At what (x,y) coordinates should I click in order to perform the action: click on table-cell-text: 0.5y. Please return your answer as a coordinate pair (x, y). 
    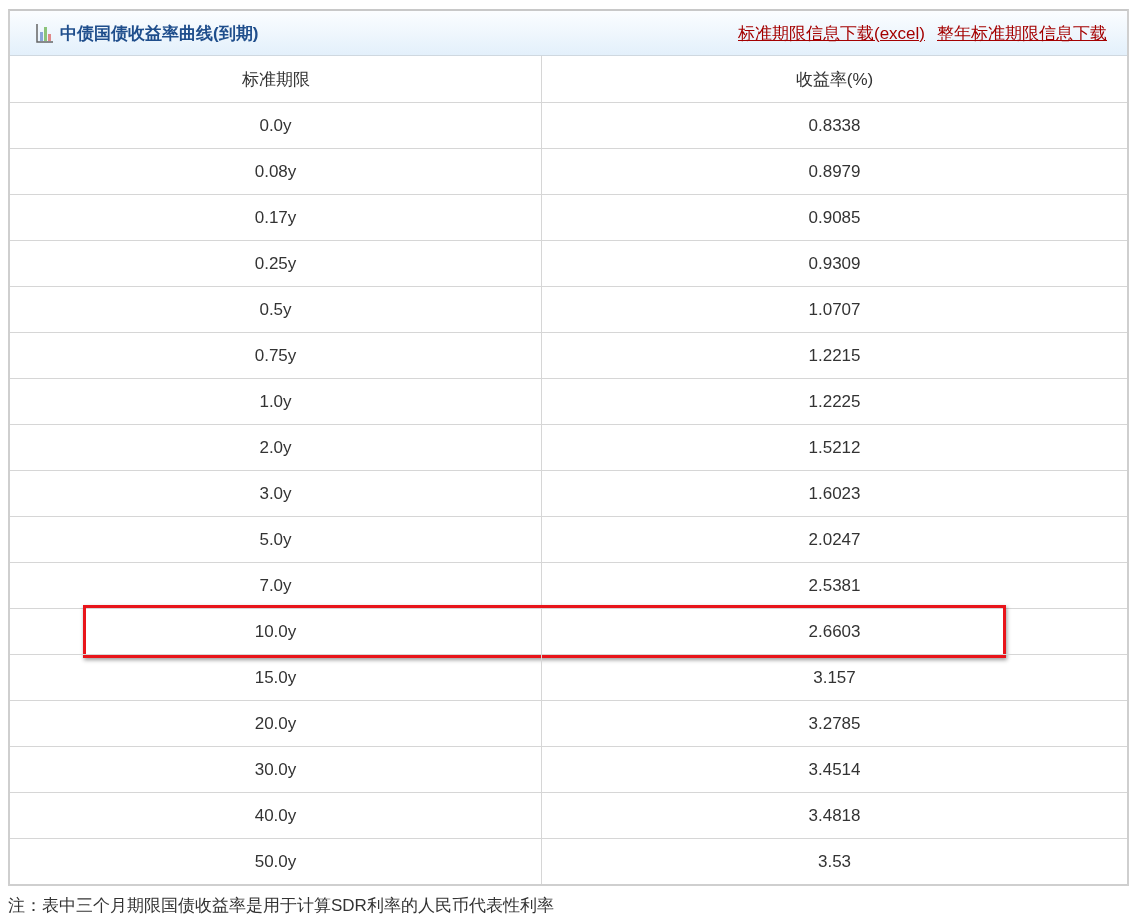
    Looking at the image, I should click on (275, 309).